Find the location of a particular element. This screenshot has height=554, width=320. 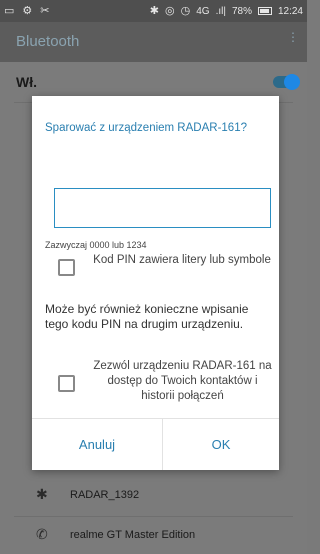

status-right-icons: ✱ ◎ ◷ 4G .ıl| 78% 12:24 is located at coordinates (226, 10).